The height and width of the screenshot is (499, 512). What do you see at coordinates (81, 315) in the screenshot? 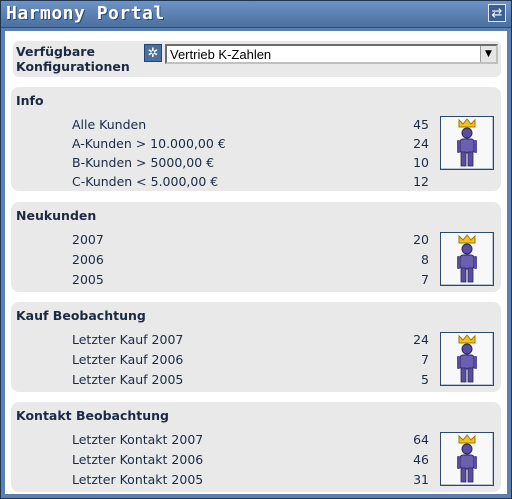
I see `panel-title: Kauf Beobachtung` at bounding box center [81, 315].